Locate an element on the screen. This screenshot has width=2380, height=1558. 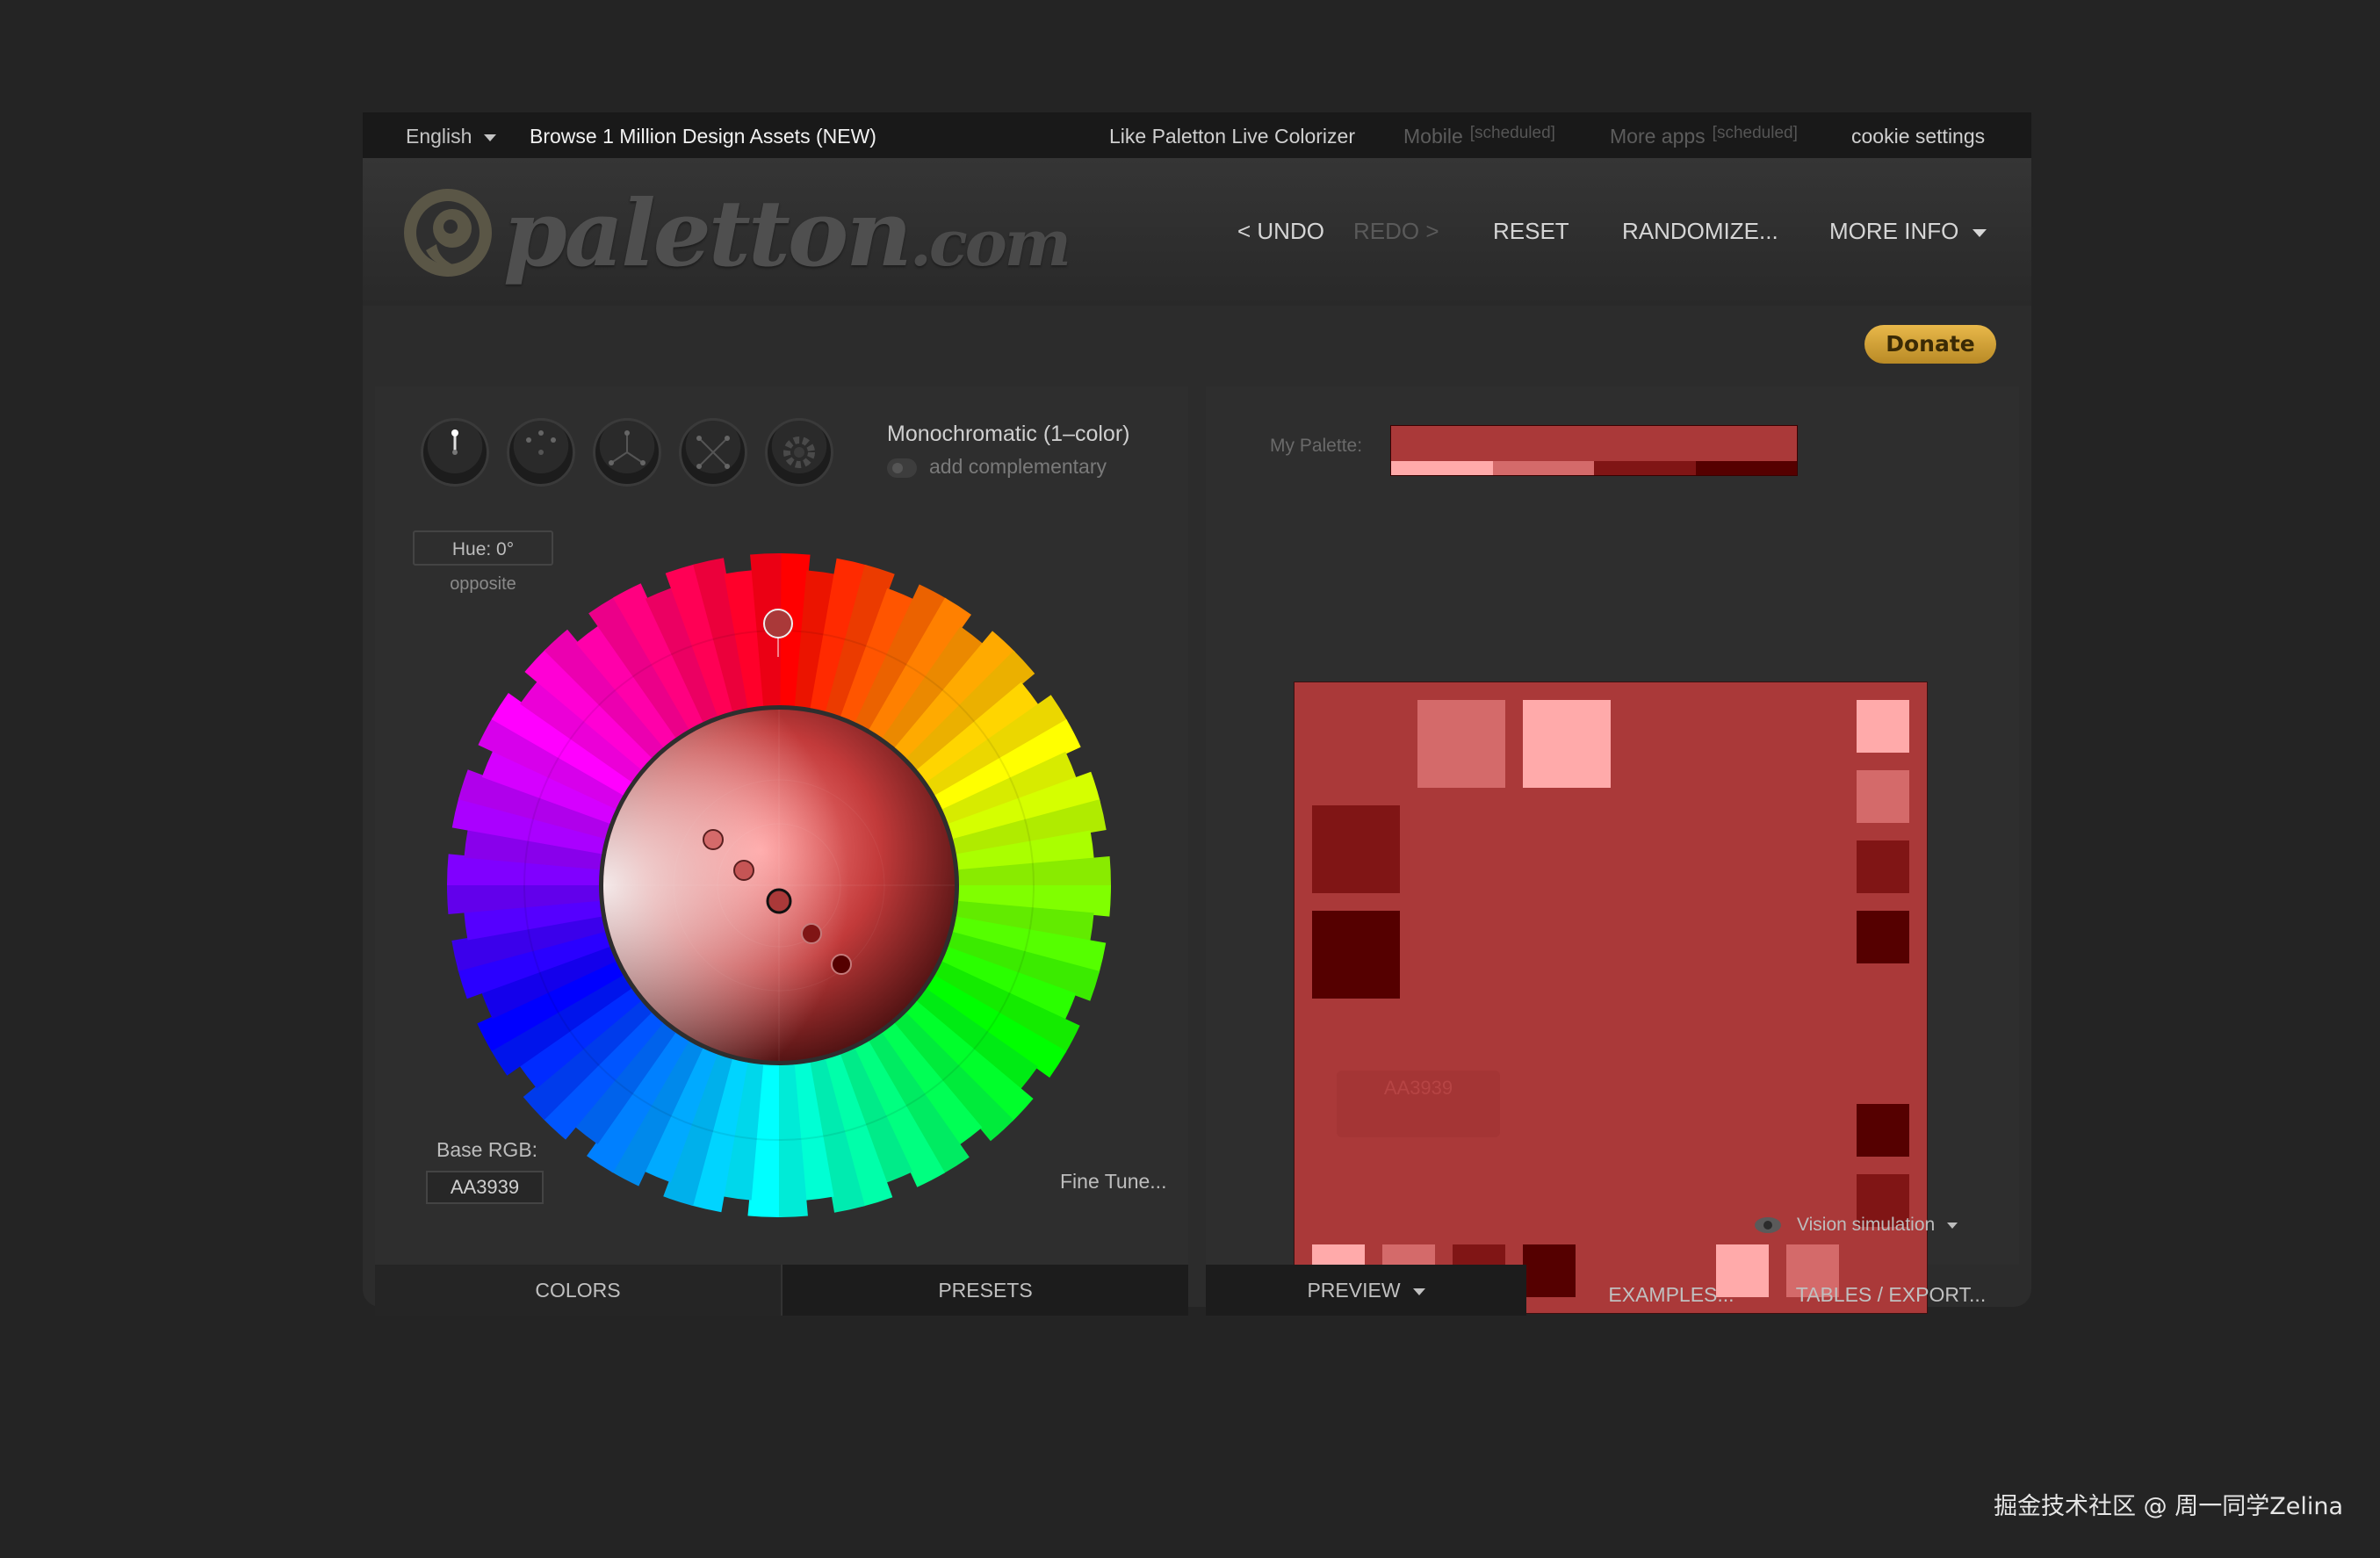
palette-darkest is located at coordinates (1746, 468).